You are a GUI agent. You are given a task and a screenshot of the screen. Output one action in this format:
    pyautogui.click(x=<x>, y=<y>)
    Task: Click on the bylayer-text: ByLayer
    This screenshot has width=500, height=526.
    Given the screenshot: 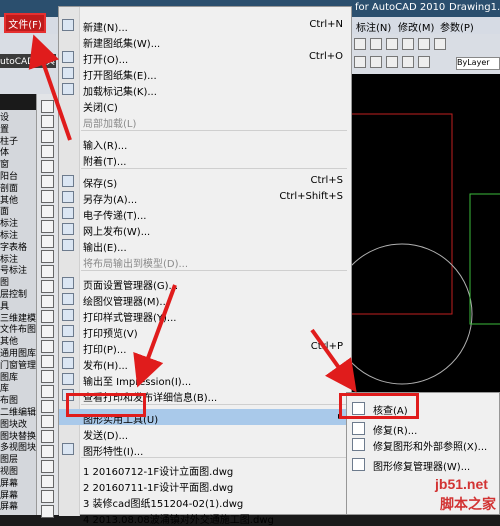 What is the action you would take?
    pyautogui.click(x=473, y=62)
    